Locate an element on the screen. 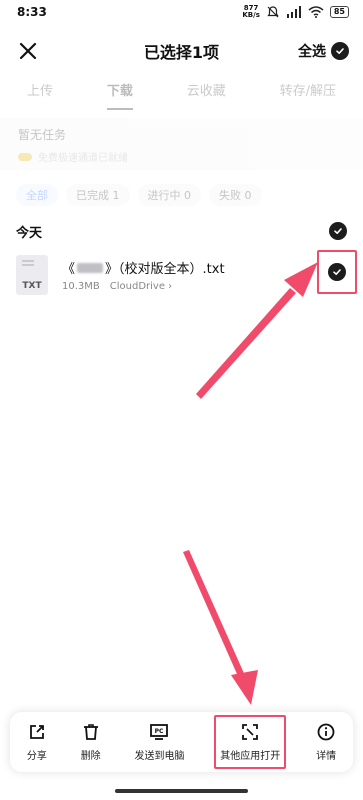  open-with-other-app-button: 其他应用打开 is located at coordinates (250, 742).